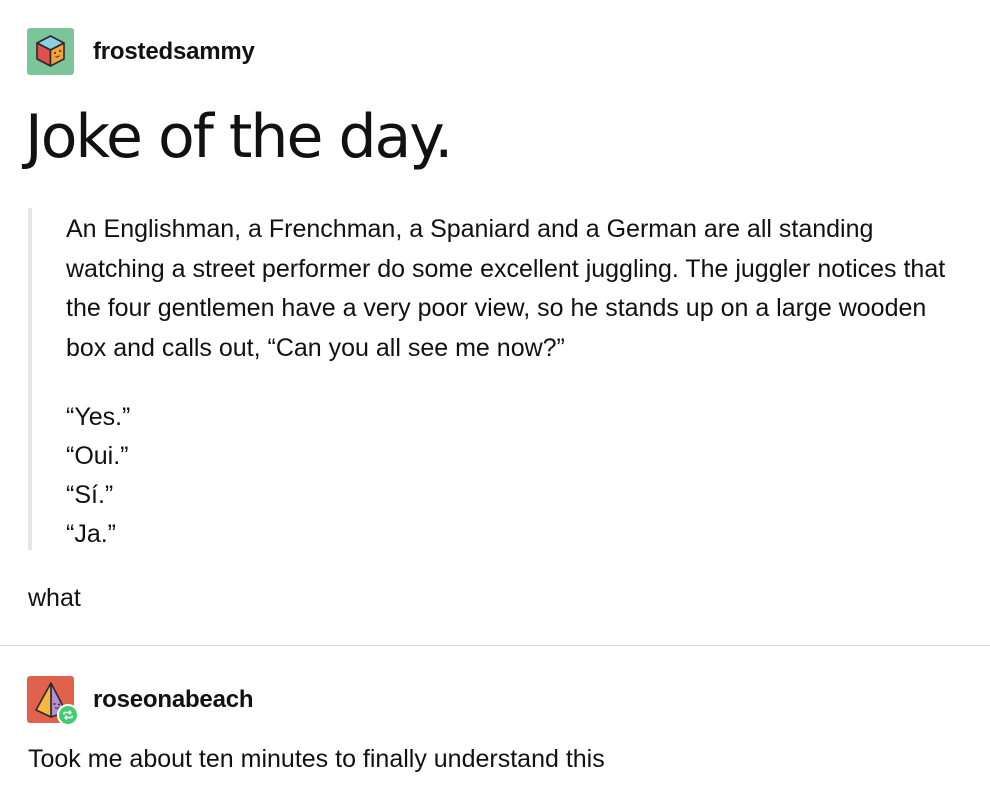  I want to click on cube-face-icon, so click(50, 51).